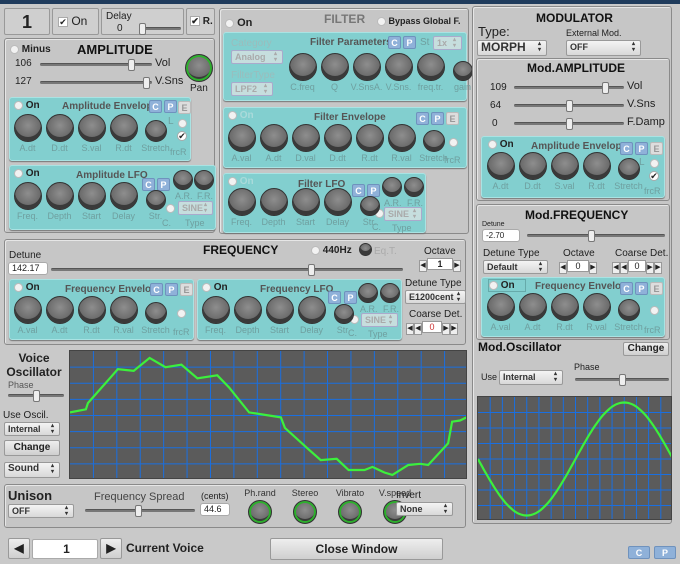 This screenshot has width=680, height=564. Describe the element at coordinates (356, 549) in the screenshot. I see `close-window-button: Close Window` at that location.